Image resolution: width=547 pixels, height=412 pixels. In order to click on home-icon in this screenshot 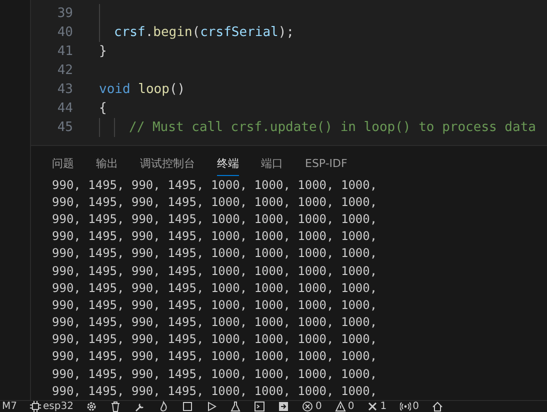, I will do `click(437, 406)`.